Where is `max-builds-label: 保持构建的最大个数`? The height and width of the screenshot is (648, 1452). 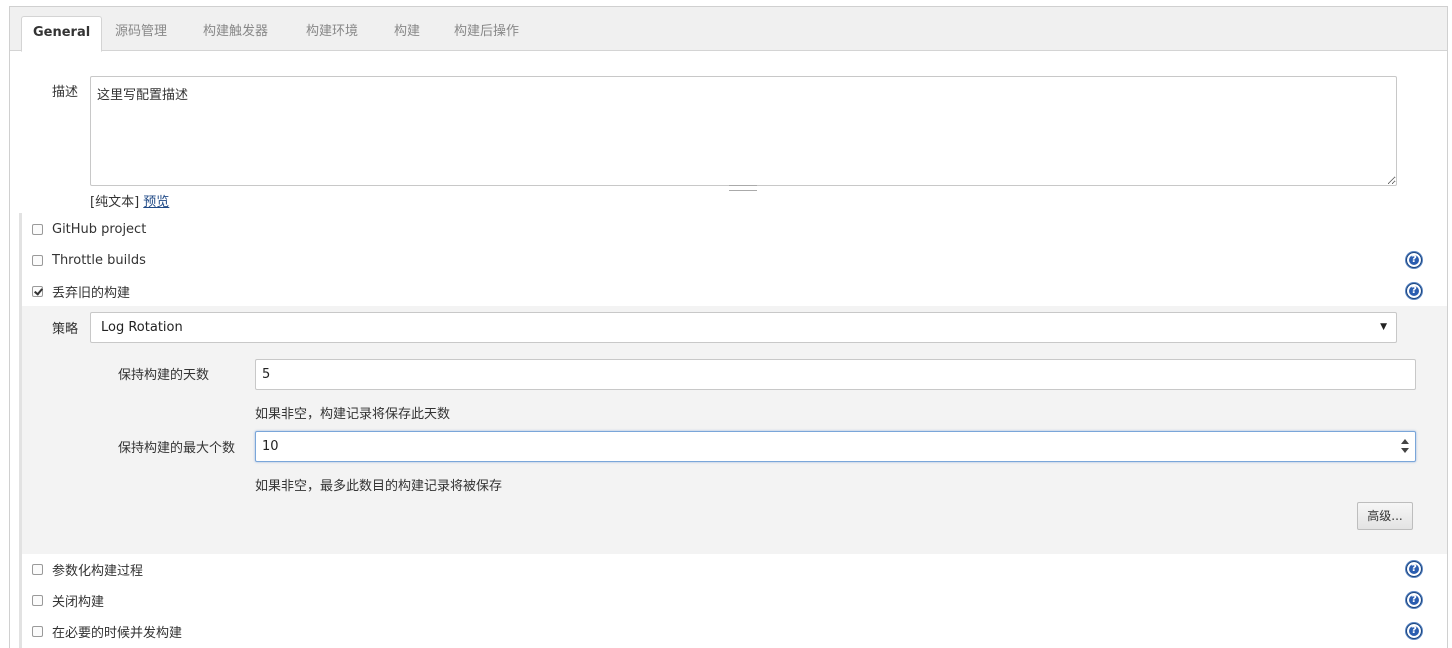 max-builds-label: 保持构建的最大个数 is located at coordinates (177, 448).